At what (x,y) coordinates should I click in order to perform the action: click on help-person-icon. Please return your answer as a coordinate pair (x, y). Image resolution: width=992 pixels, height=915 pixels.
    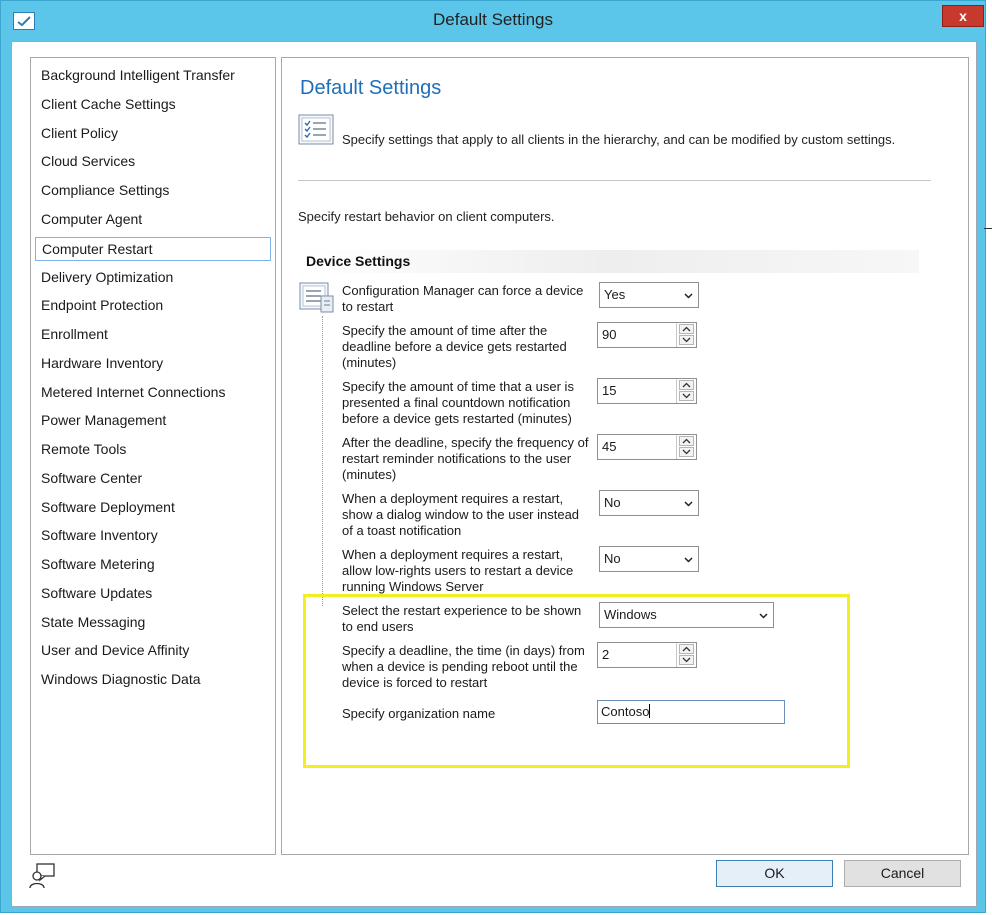
    Looking at the image, I should click on (42, 876).